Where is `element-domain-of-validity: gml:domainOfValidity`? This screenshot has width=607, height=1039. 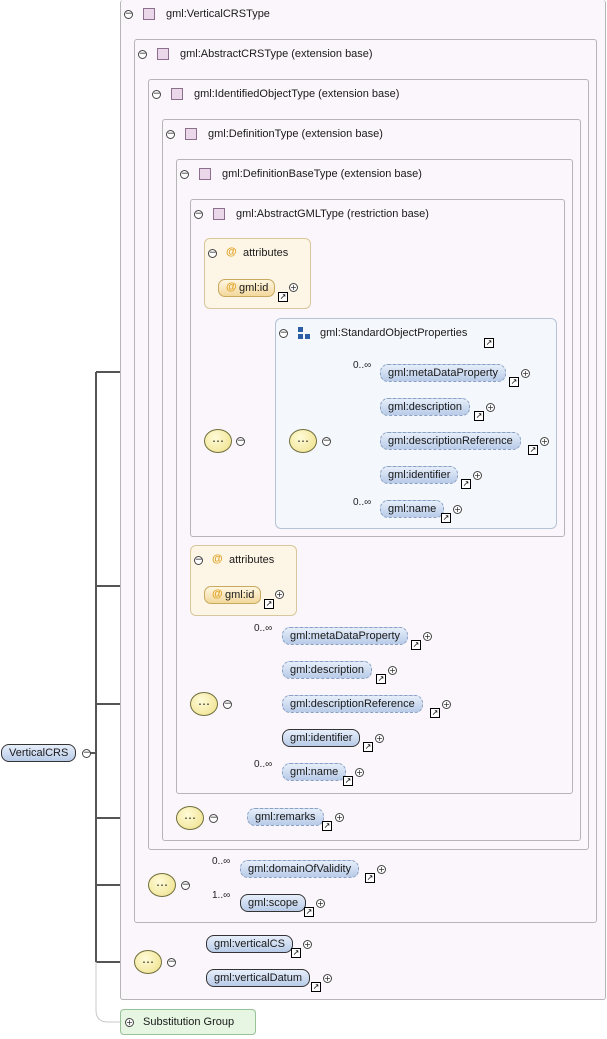
element-domain-of-validity: gml:domainOfValidity is located at coordinates (300, 869).